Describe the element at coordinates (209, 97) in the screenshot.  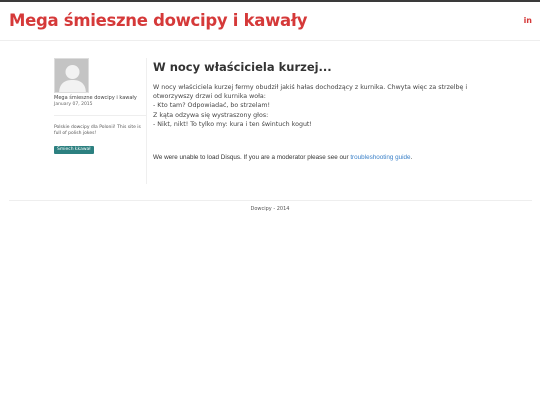
I see `post-body-line: otworzywszy drzwi od kurnika woła:` at that location.